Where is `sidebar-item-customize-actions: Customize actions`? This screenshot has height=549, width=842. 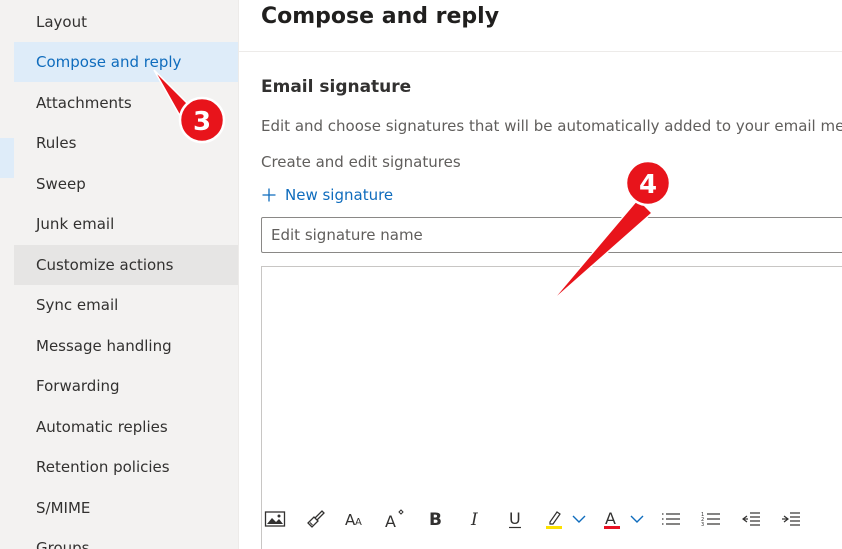
sidebar-item-customize-actions: Customize actions is located at coordinates (126, 265).